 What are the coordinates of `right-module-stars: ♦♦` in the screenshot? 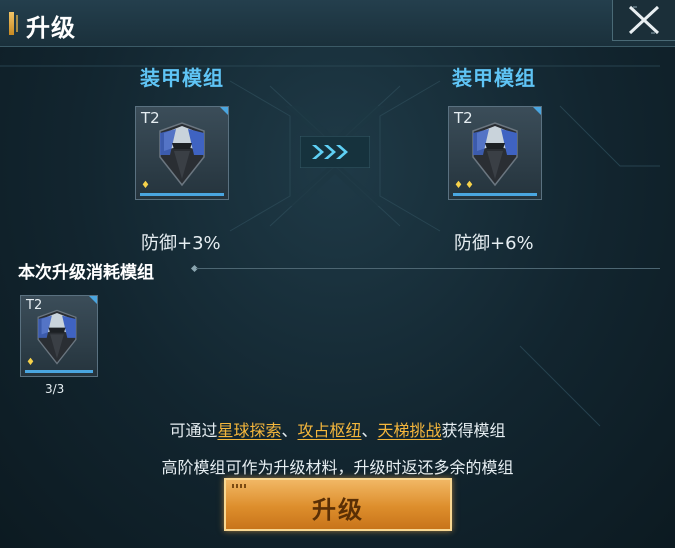 It's located at (465, 185).